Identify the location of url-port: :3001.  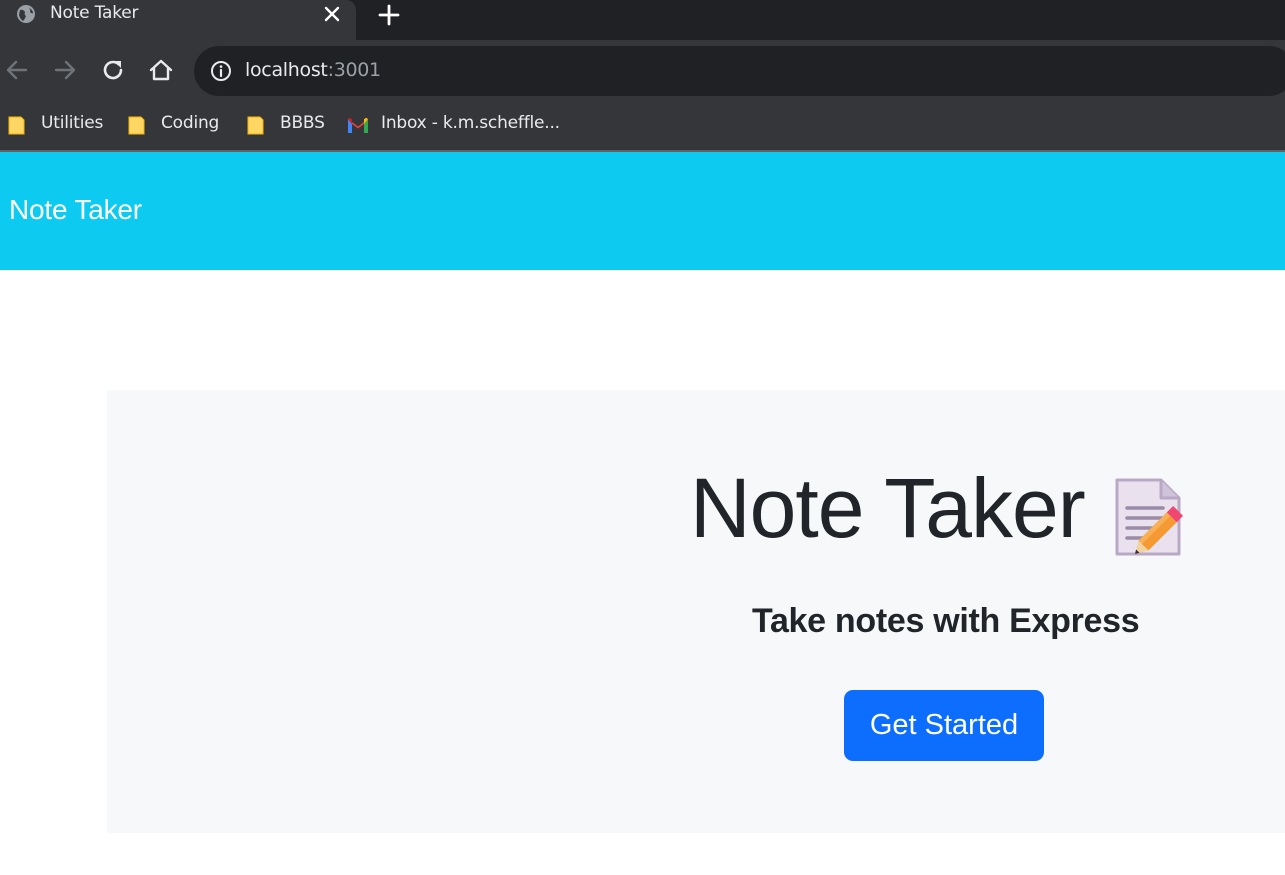
(354, 70).